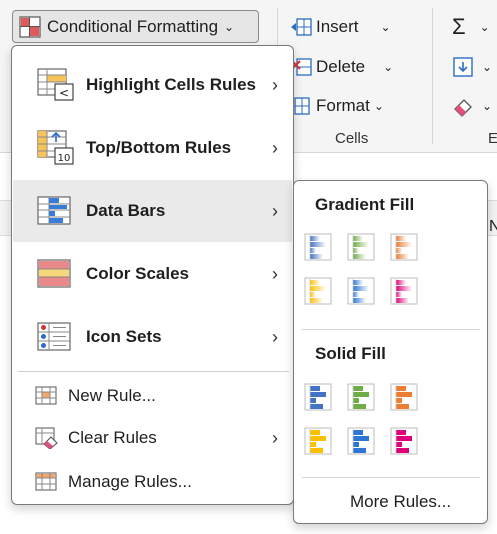 This screenshot has width=497, height=534. I want to click on autosum-button: Σ ⌄, so click(471, 27).